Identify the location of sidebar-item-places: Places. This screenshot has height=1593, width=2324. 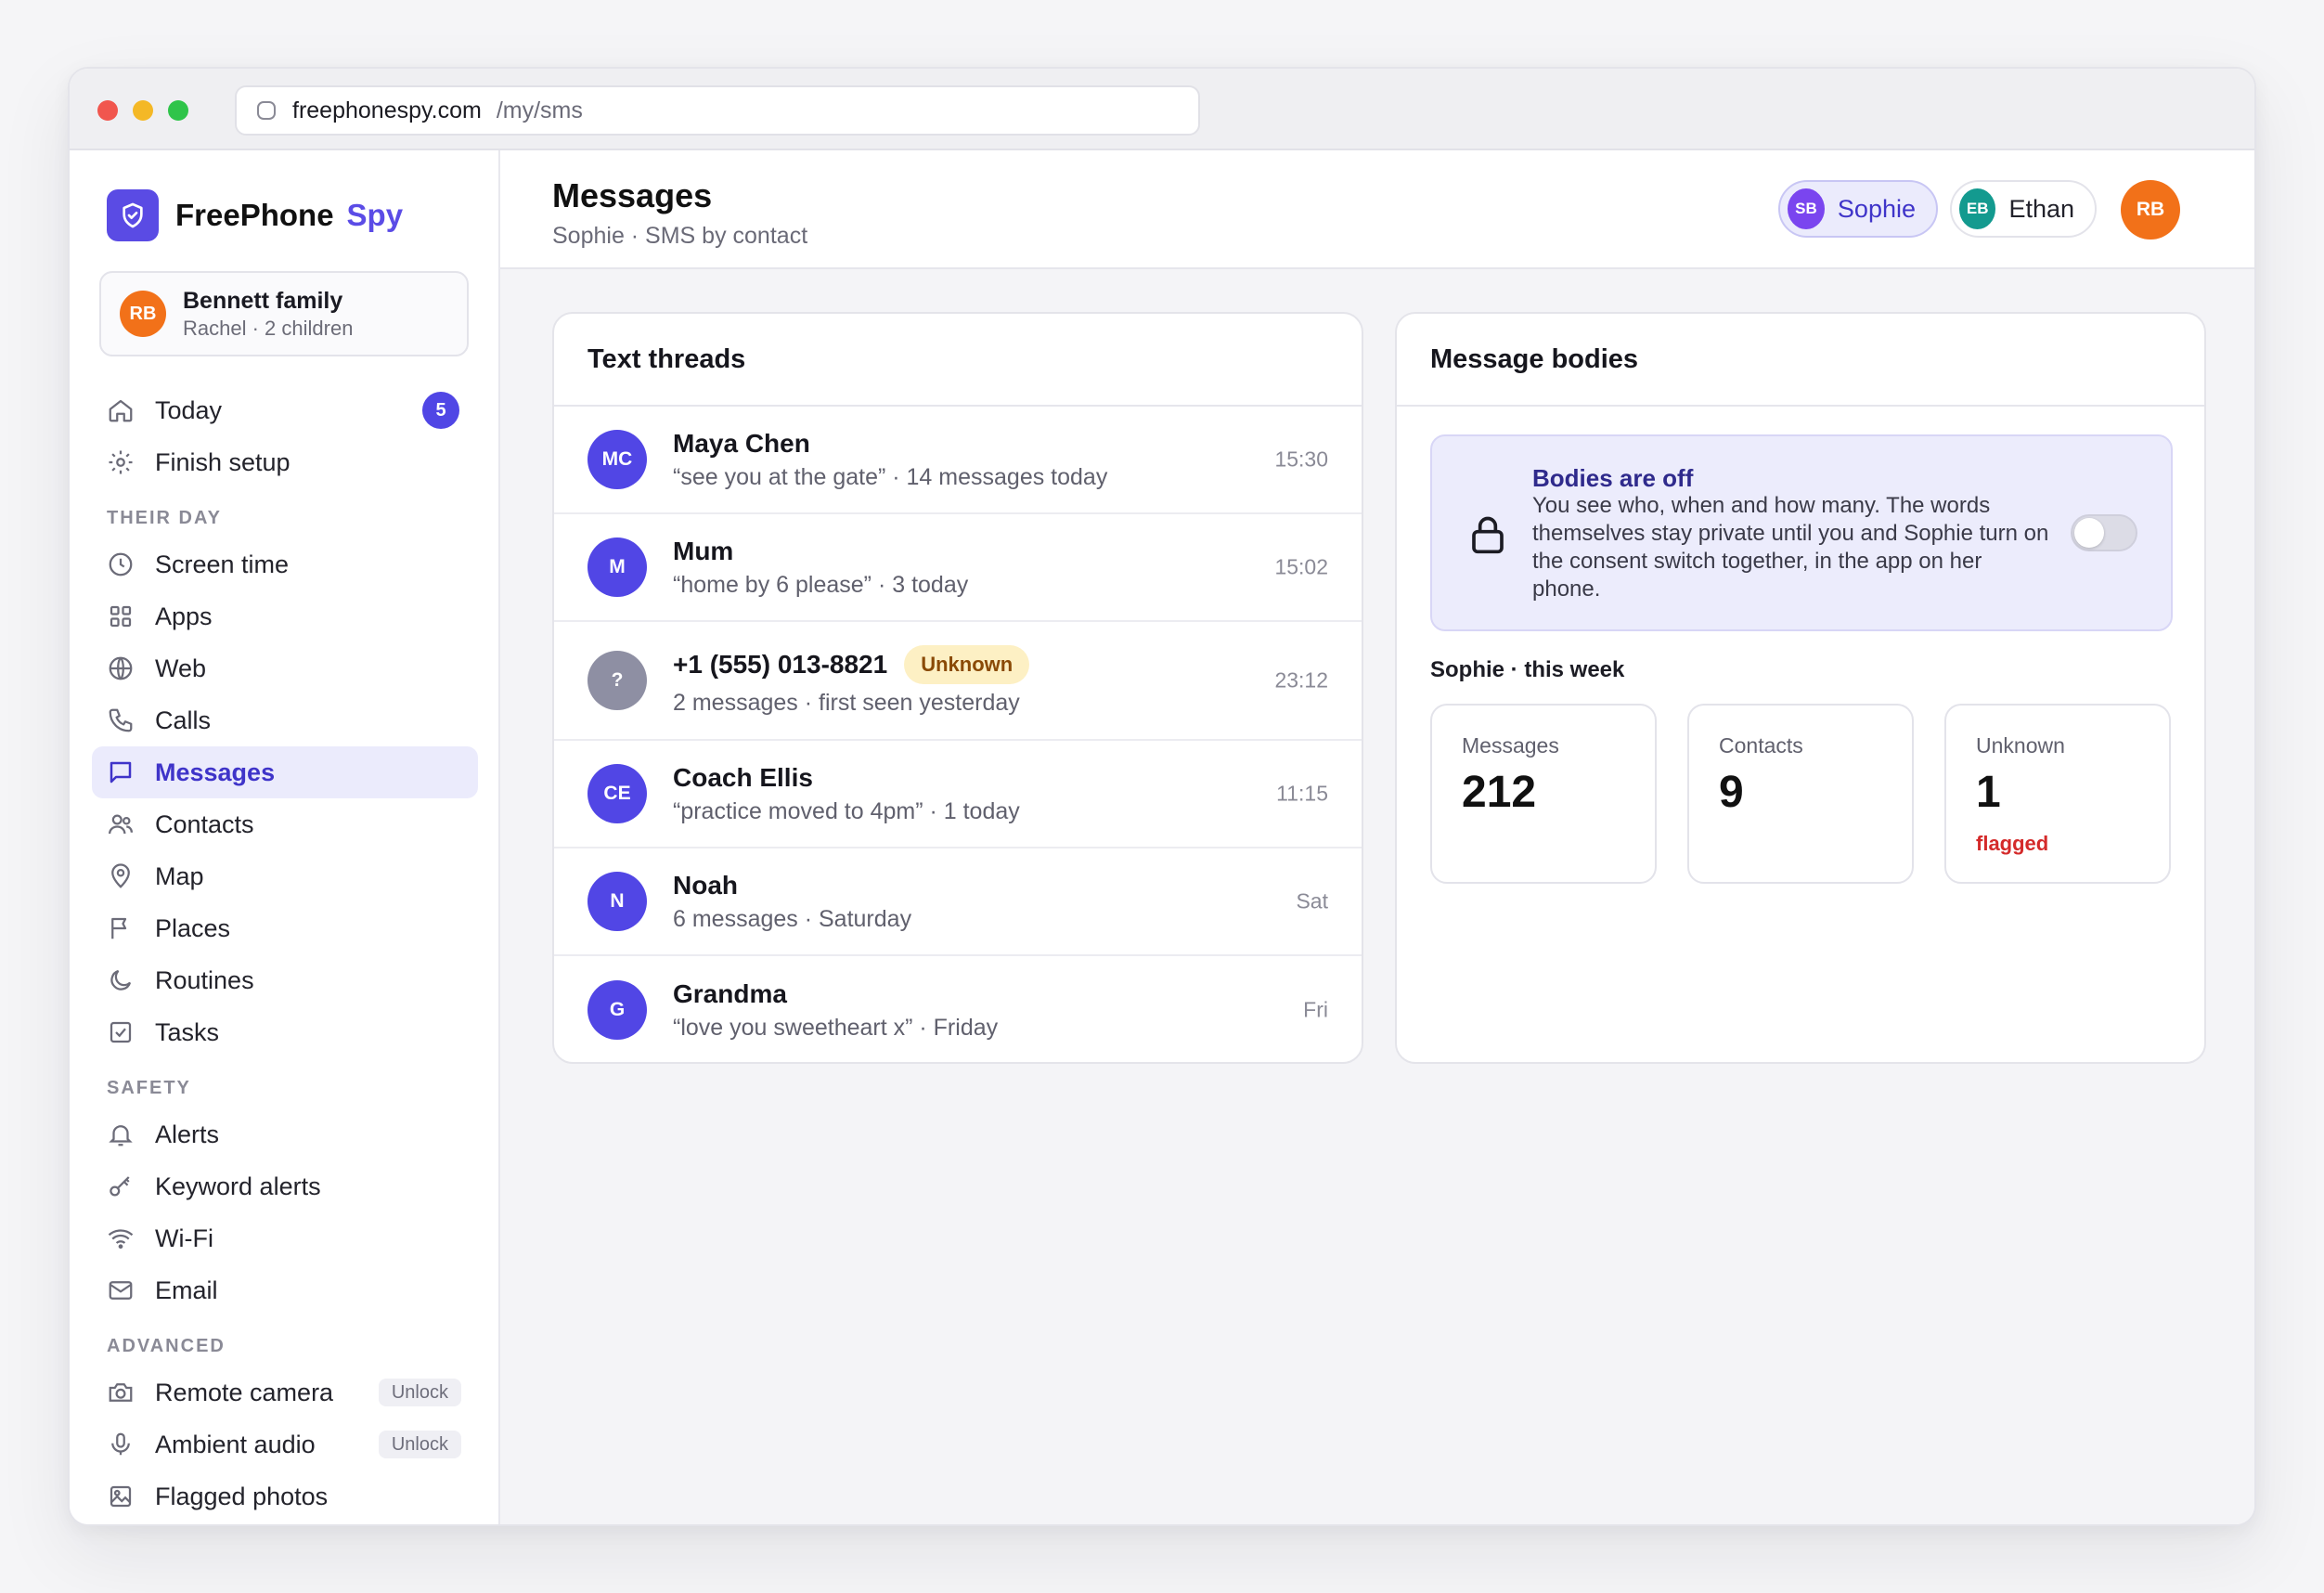
(285, 928).